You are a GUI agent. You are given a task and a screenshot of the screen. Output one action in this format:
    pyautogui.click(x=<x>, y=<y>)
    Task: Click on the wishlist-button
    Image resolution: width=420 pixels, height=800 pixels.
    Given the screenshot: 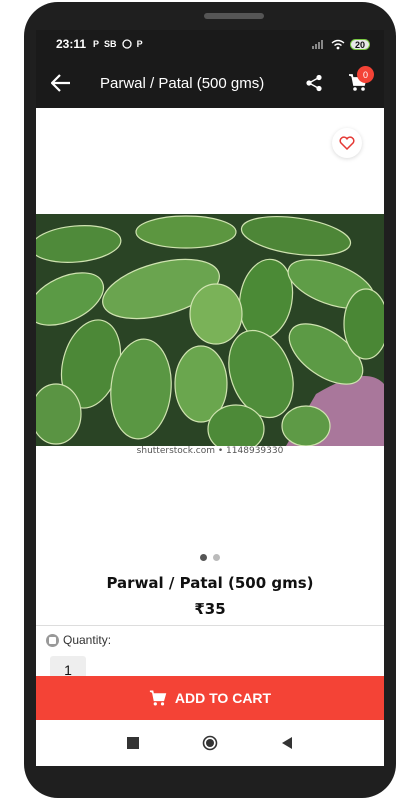 What is the action you would take?
    pyautogui.click(x=347, y=143)
    